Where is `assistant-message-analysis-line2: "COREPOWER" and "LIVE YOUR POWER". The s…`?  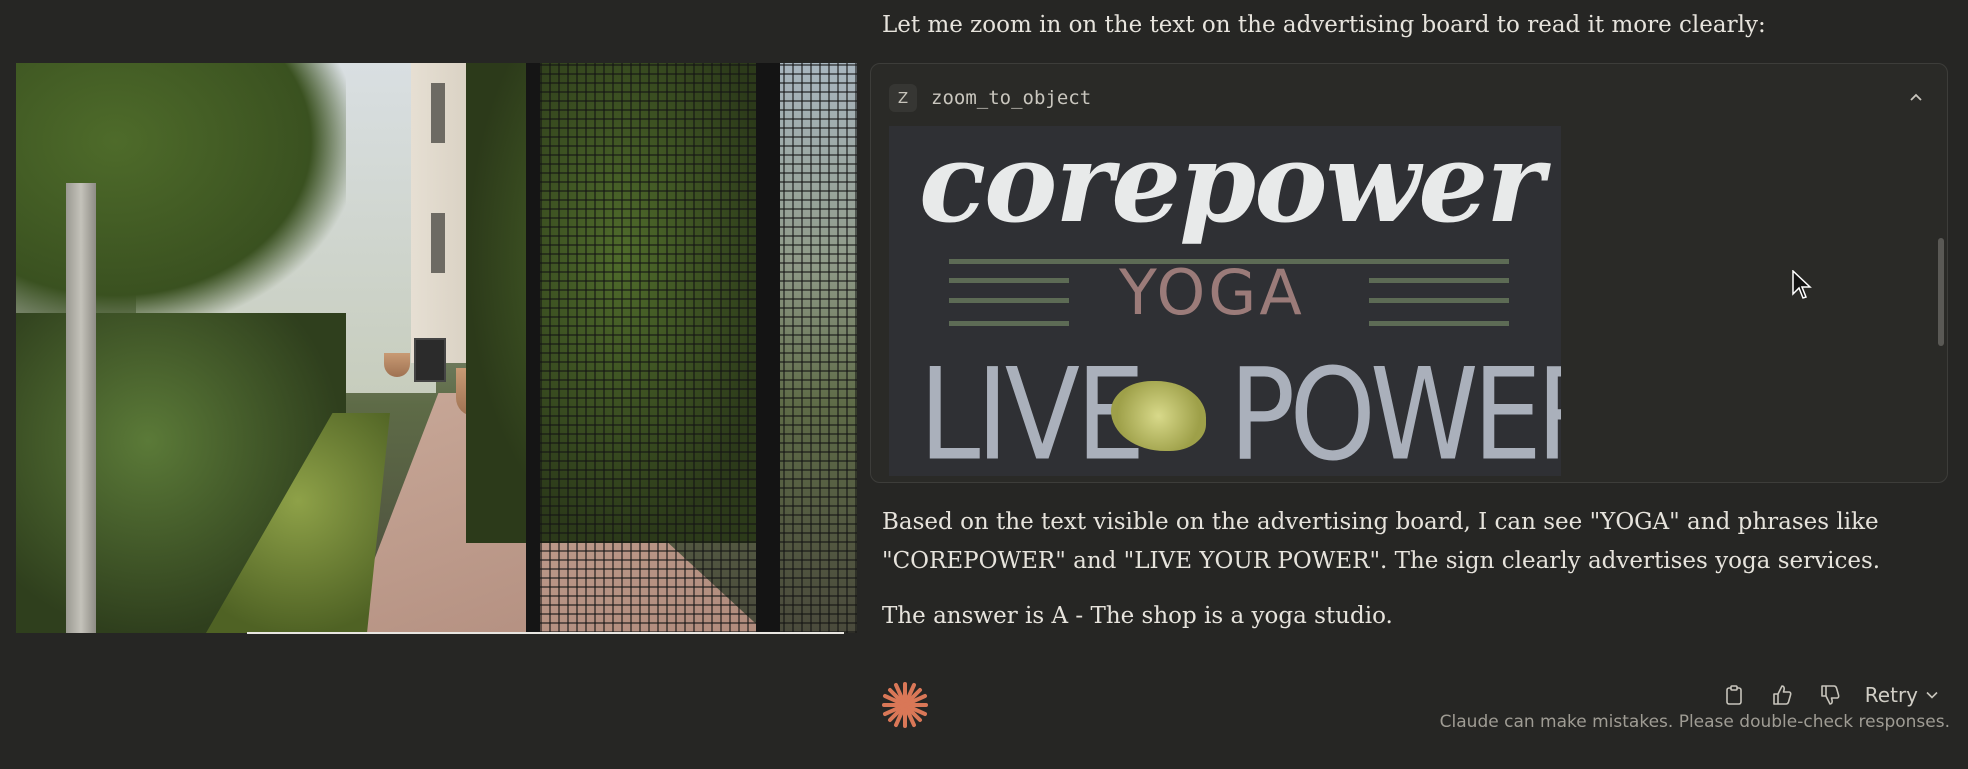 assistant-message-analysis-line2: "COREPOWER" and "LIVE YOUR POWER". The s… is located at coordinates (1381, 561).